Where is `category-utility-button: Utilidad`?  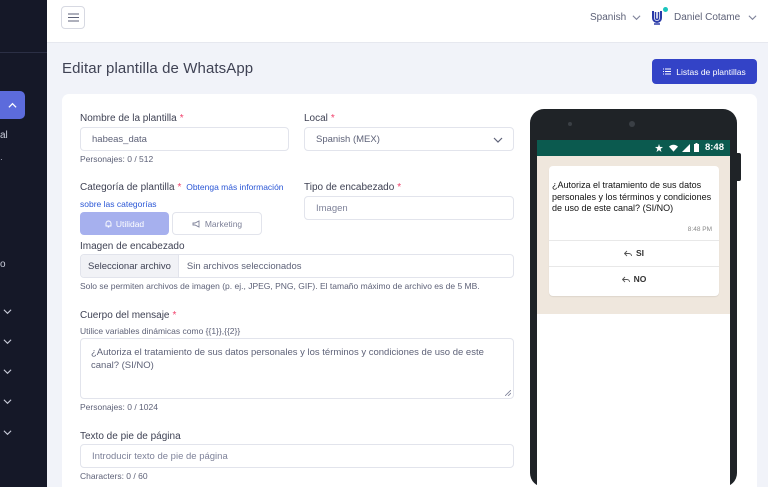 category-utility-button: Utilidad is located at coordinates (124, 223).